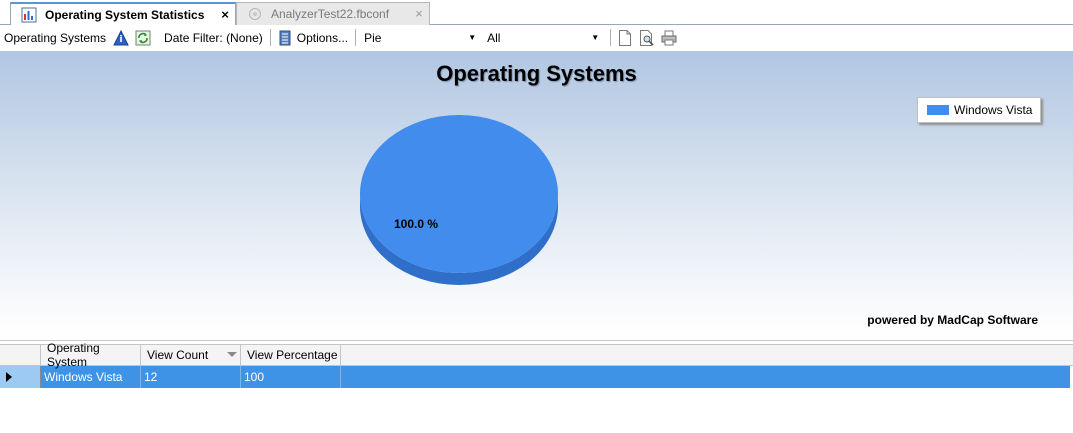  I want to click on tab-operating-system-statistics: Operating System Statistics ×, so click(123, 14).